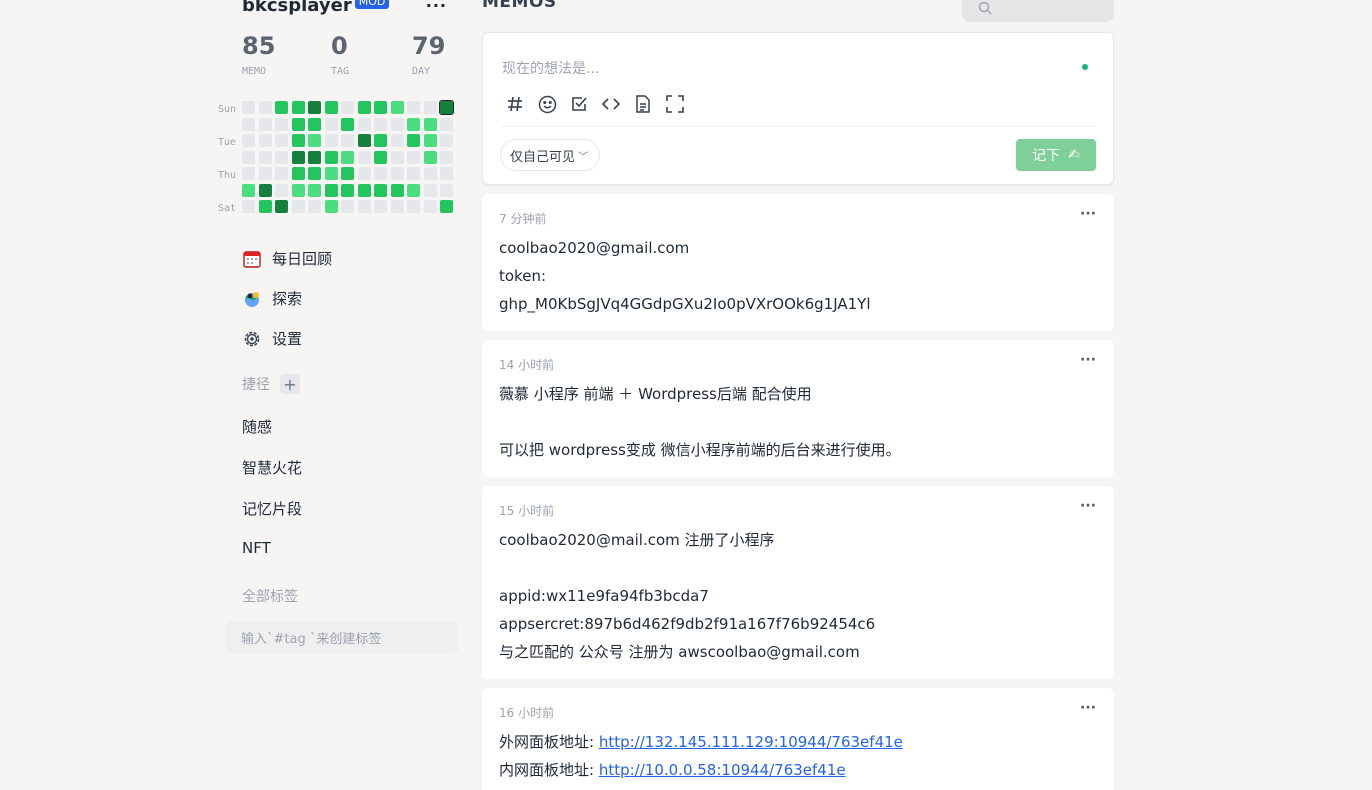 This screenshot has width=1372, height=790. I want to click on nav-settings: 设置, so click(272, 338).